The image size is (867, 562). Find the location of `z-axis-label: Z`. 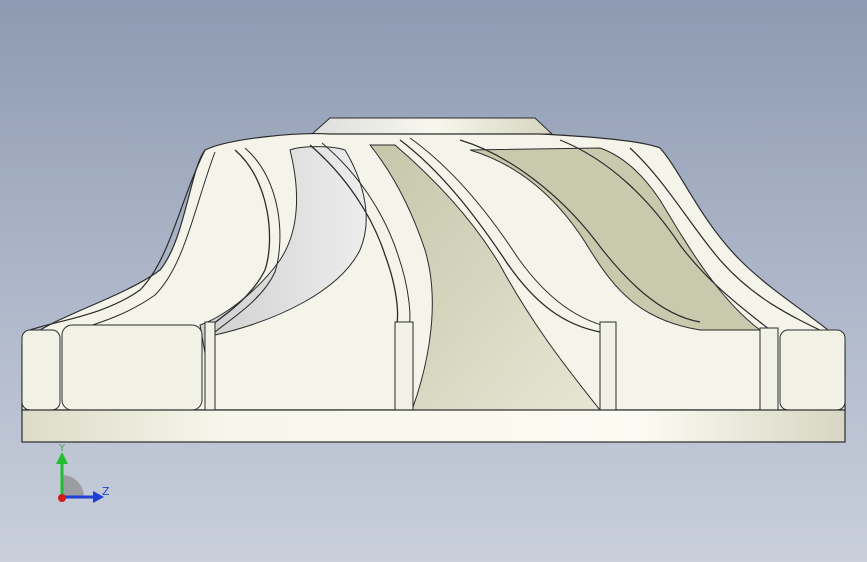

z-axis-label: Z is located at coordinates (106, 491).